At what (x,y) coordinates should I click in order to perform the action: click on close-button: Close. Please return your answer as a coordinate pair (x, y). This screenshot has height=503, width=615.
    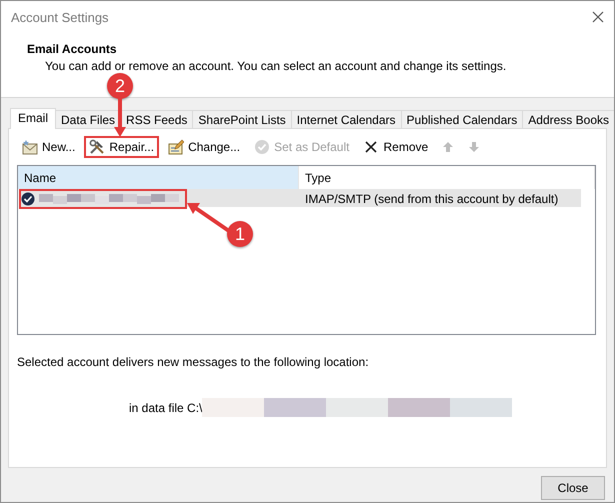
    Looking at the image, I should click on (573, 488).